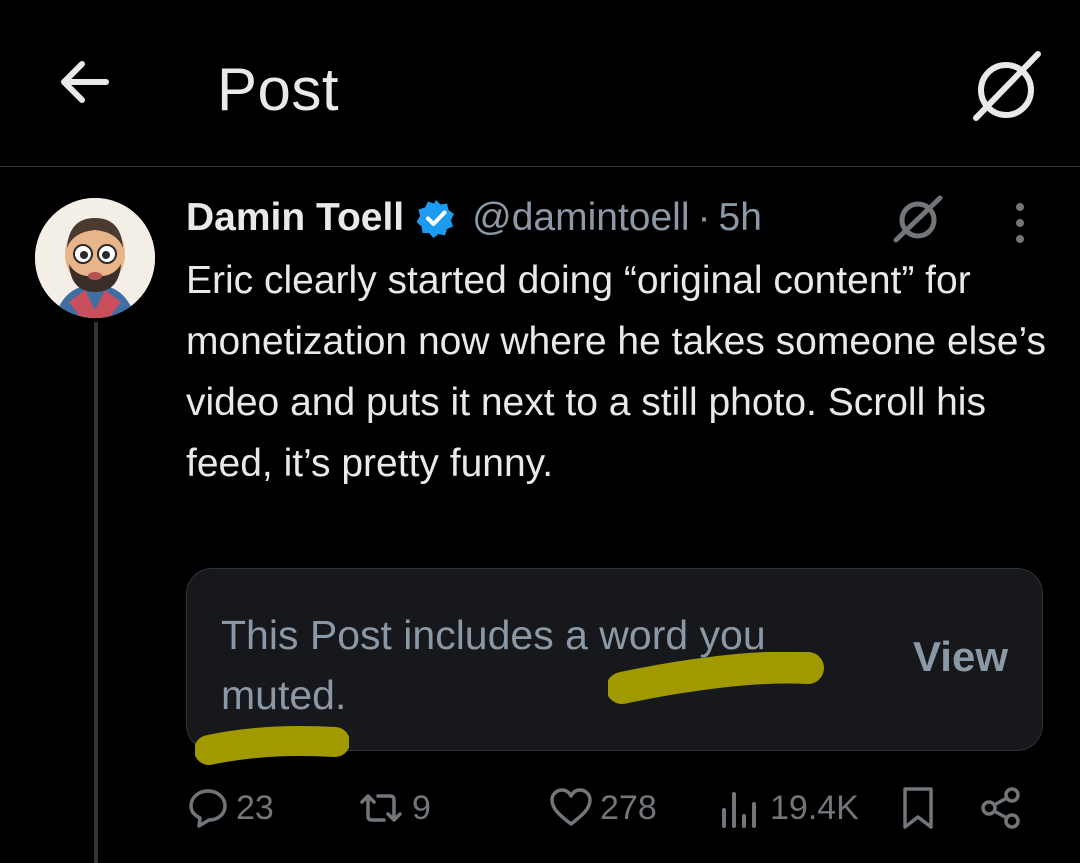 The image size is (1080, 863). Describe the element at coordinates (295, 218) in the screenshot. I see `author-name: Damin Toell` at that location.